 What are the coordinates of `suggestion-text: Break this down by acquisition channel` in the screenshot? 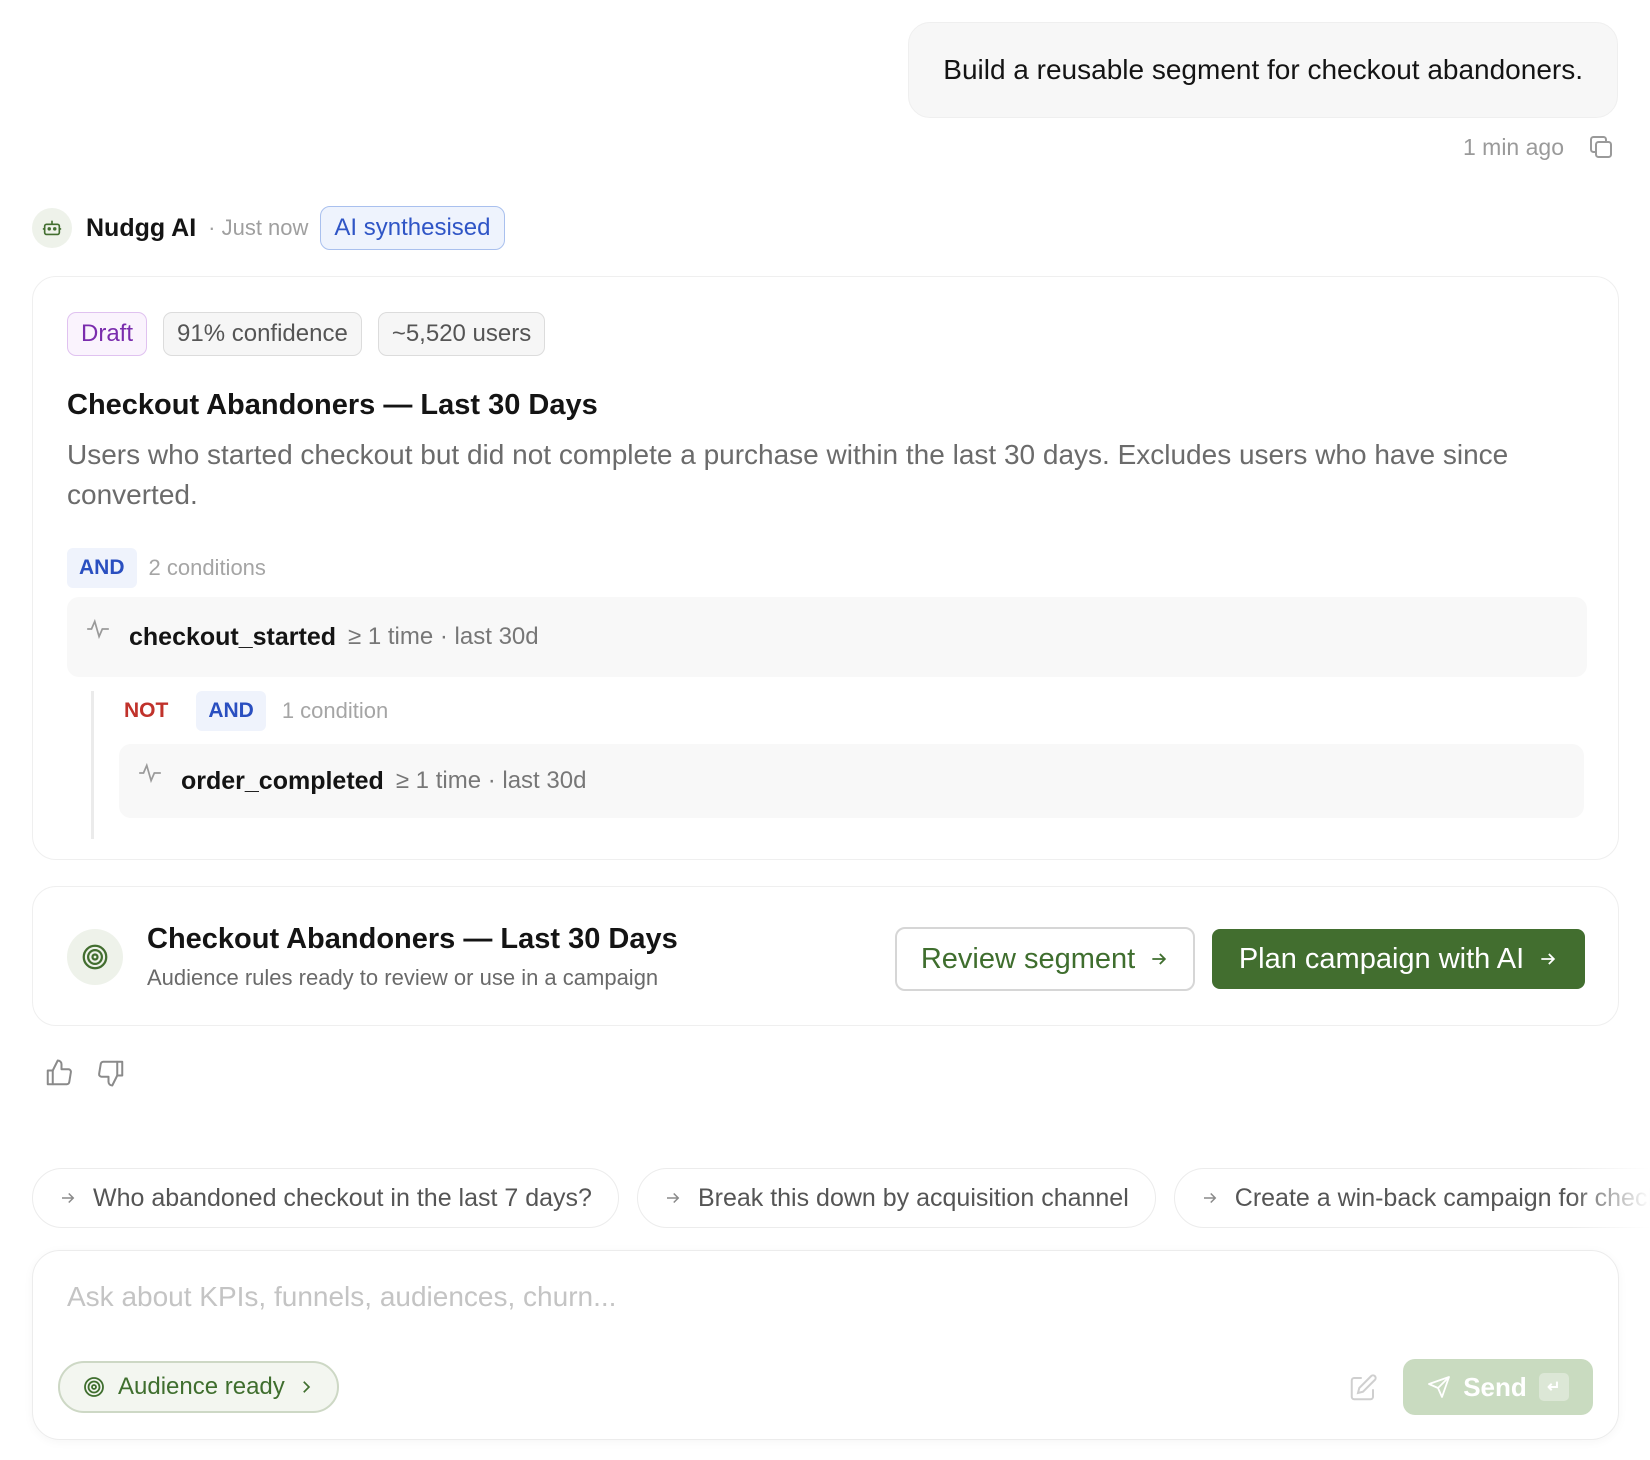 It's located at (913, 1197).